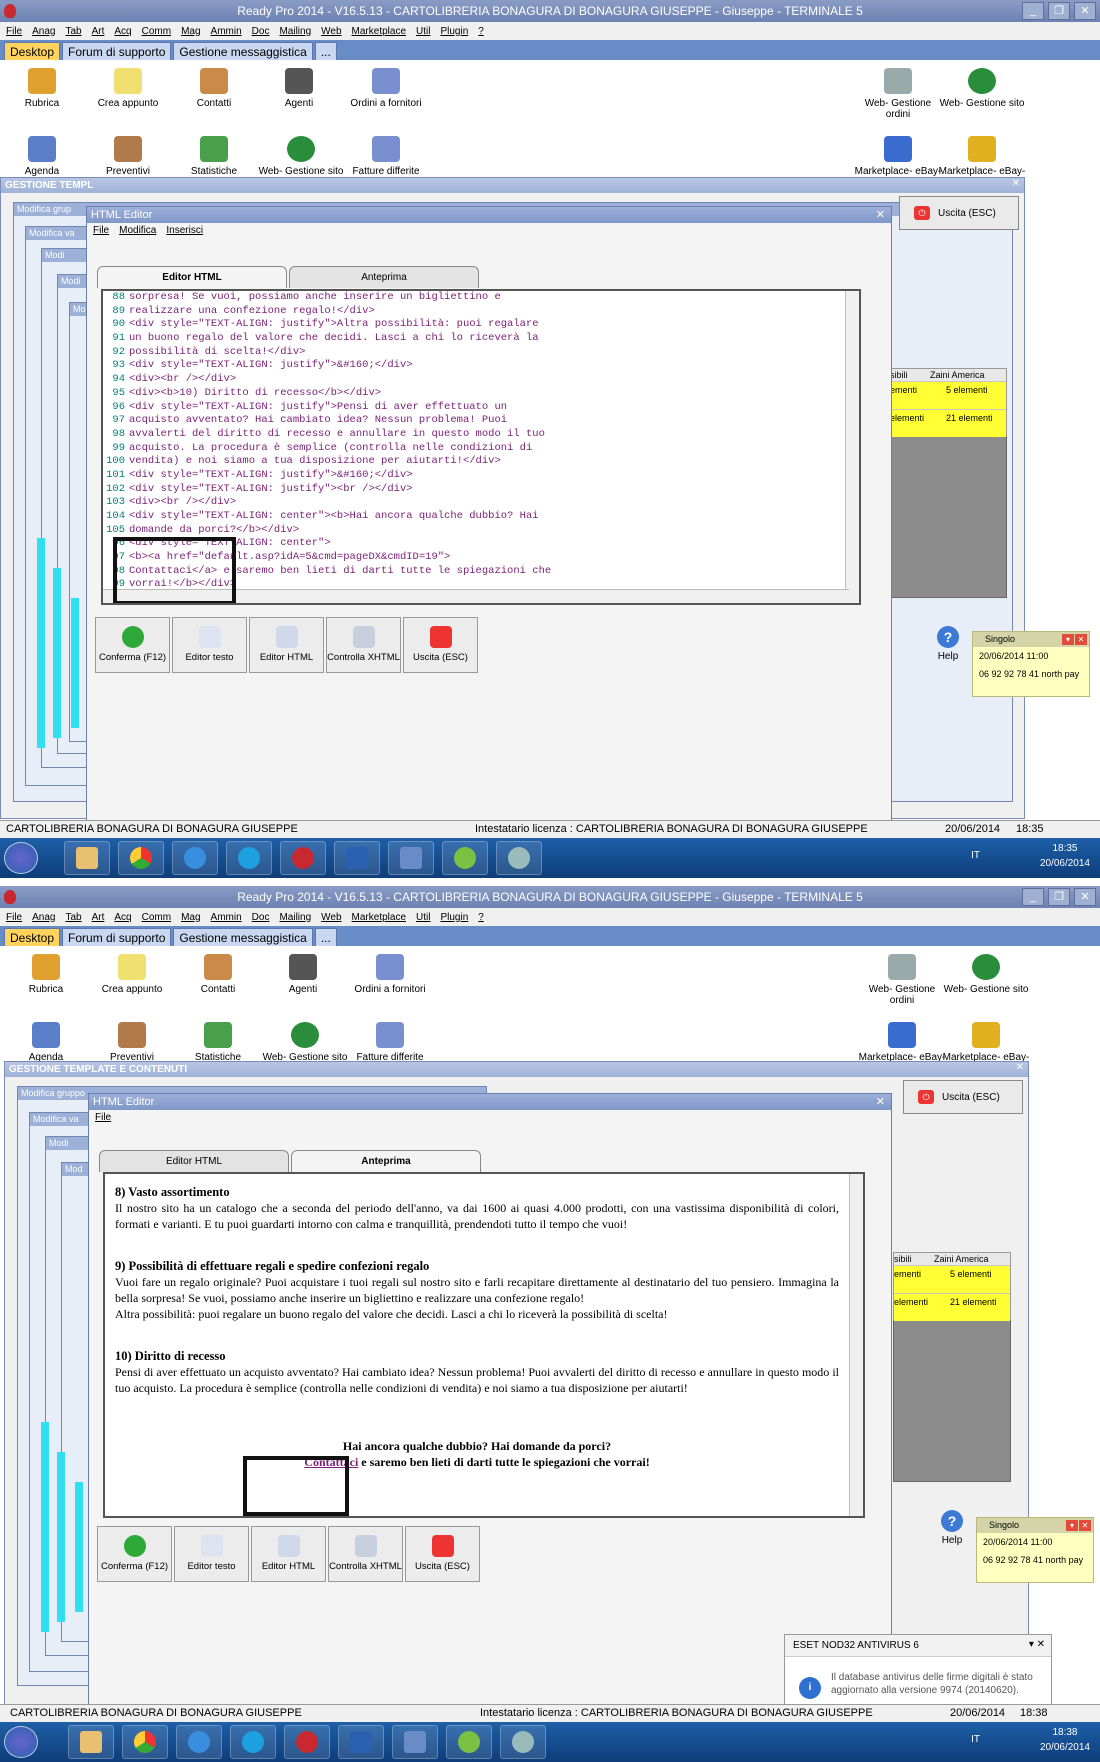  Describe the element at coordinates (132, 972) in the screenshot. I see `desktop-icon-crea-appunto: Crea appunto` at that location.